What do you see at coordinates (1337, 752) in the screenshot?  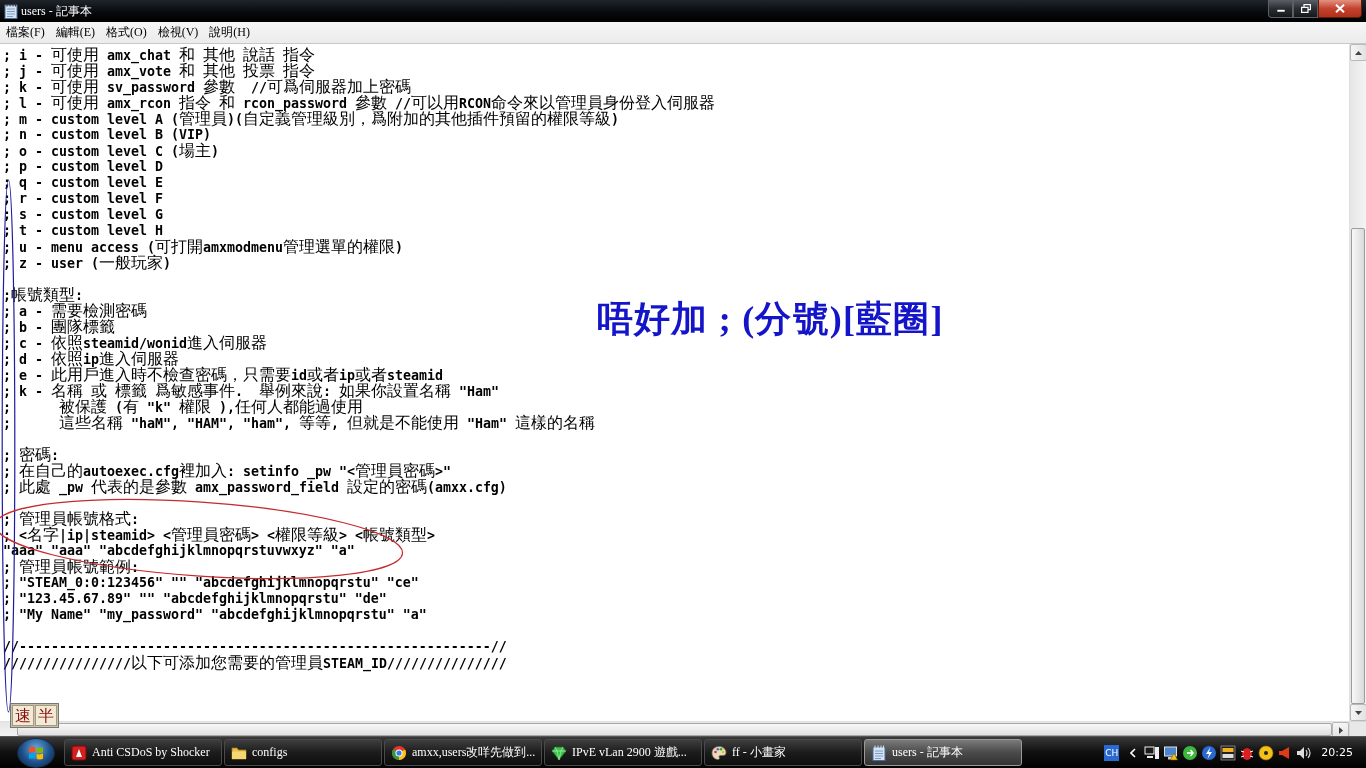 I see `clock: 20:25` at bounding box center [1337, 752].